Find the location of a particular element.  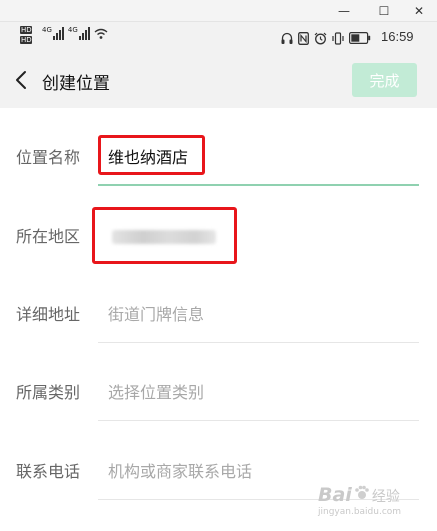

paw-icon is located at coordinates (362, 492).